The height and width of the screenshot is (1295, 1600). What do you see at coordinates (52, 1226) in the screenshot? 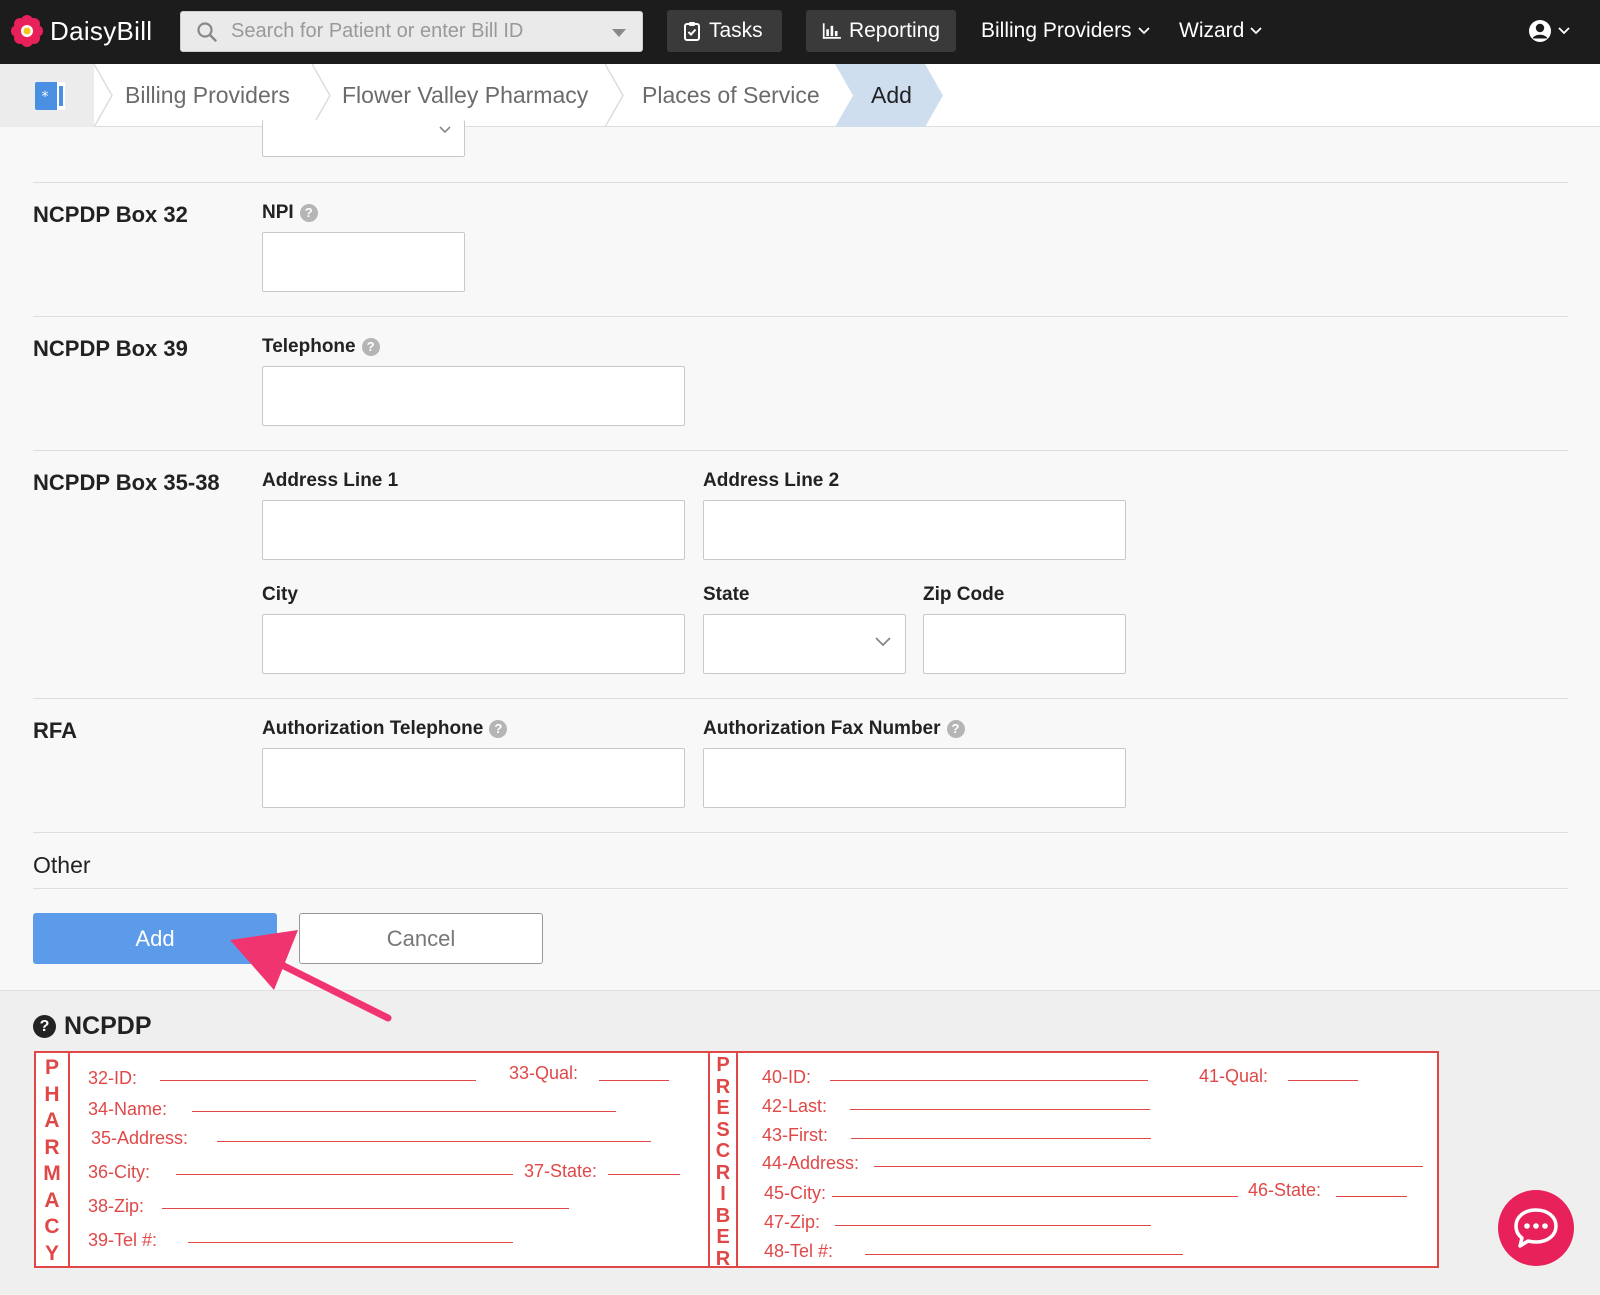
I see `pharmacy-letter: C` at bounding box center [52, 1226].